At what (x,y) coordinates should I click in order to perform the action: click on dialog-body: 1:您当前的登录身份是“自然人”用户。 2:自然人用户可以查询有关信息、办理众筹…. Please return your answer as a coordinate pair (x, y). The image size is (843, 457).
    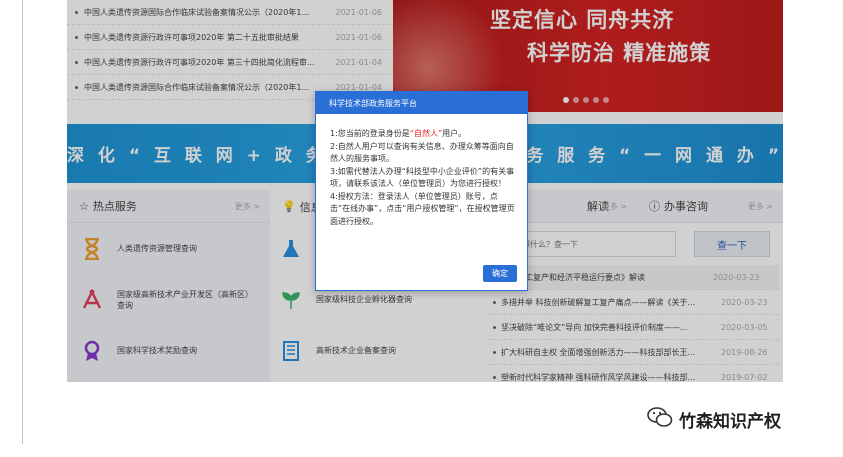
    Looking at the image, I should click on (421, 171).